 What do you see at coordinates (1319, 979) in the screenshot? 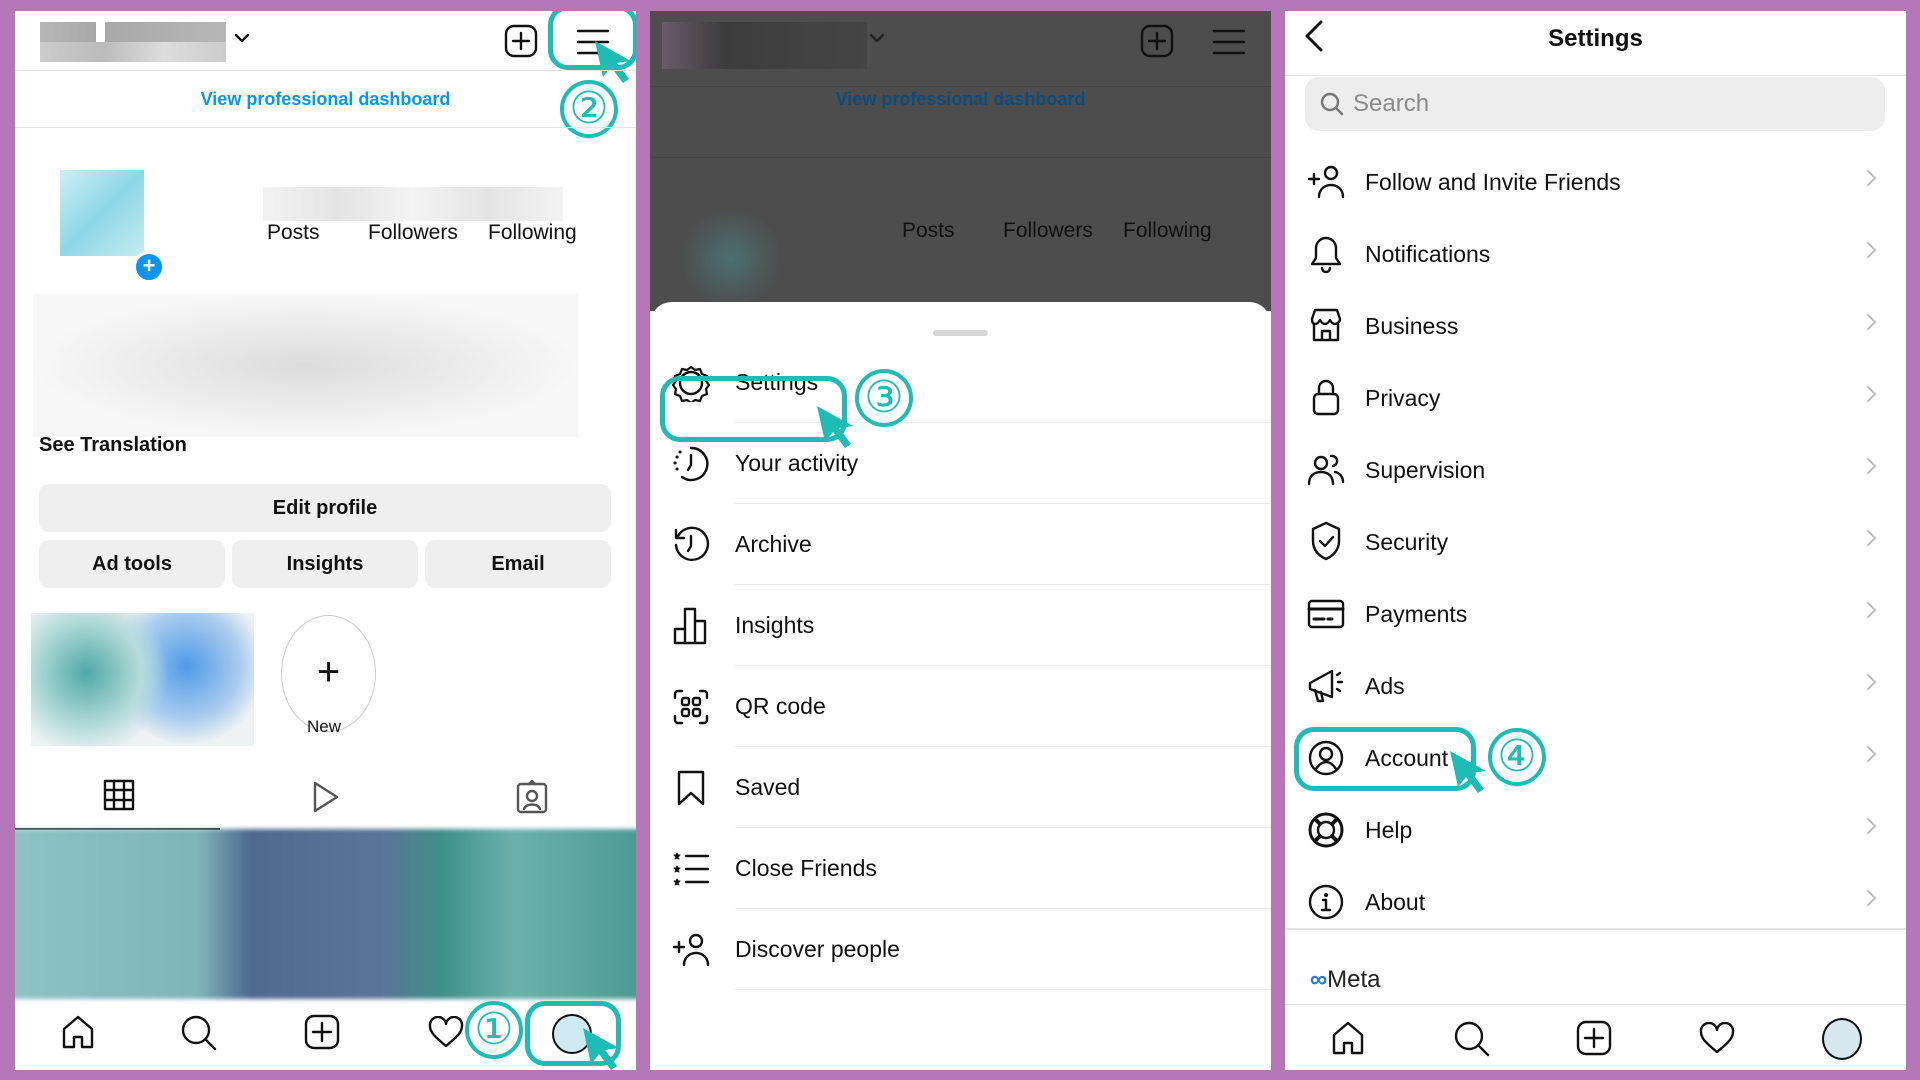
I see `meta-infinity-icon: ∞` at bounding box center [1319, 979].